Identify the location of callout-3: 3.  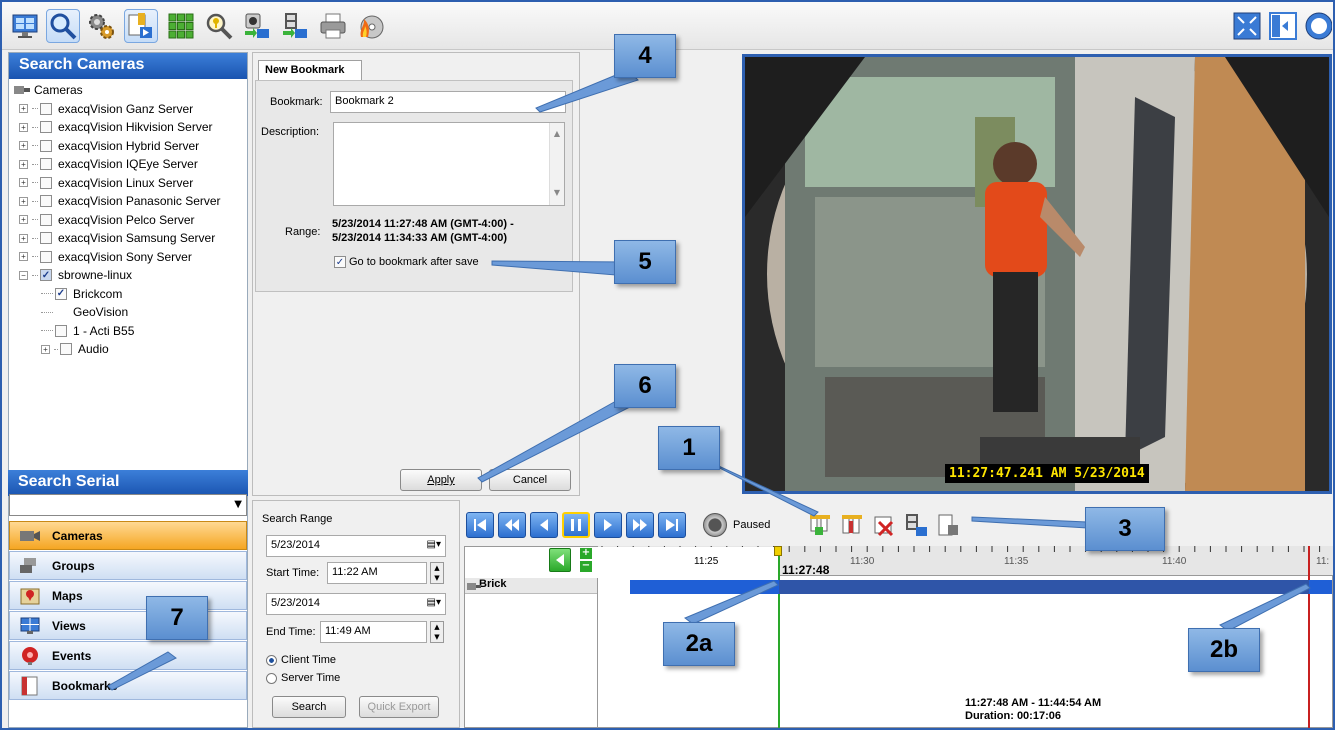
(1125, 529).